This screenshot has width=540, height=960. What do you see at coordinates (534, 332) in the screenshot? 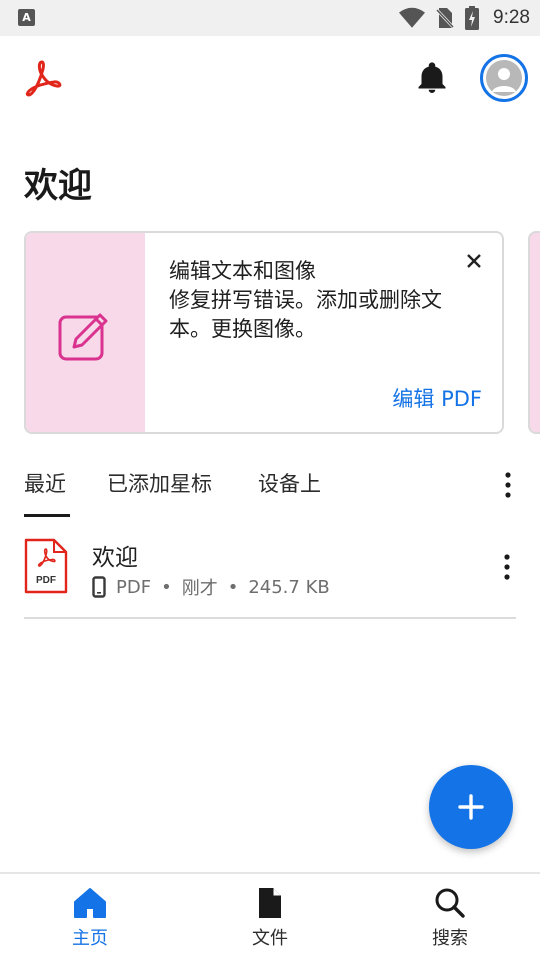
I see `next-promo-card` at bounding box center [534, 332].